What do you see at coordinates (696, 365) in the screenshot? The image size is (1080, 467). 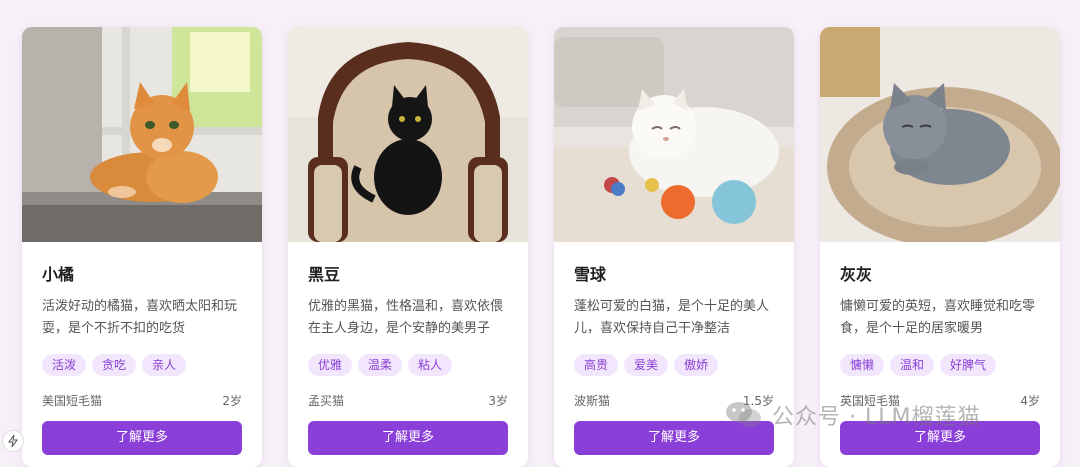 I see `tag: 傲娇` at bounding box center [696, 365].